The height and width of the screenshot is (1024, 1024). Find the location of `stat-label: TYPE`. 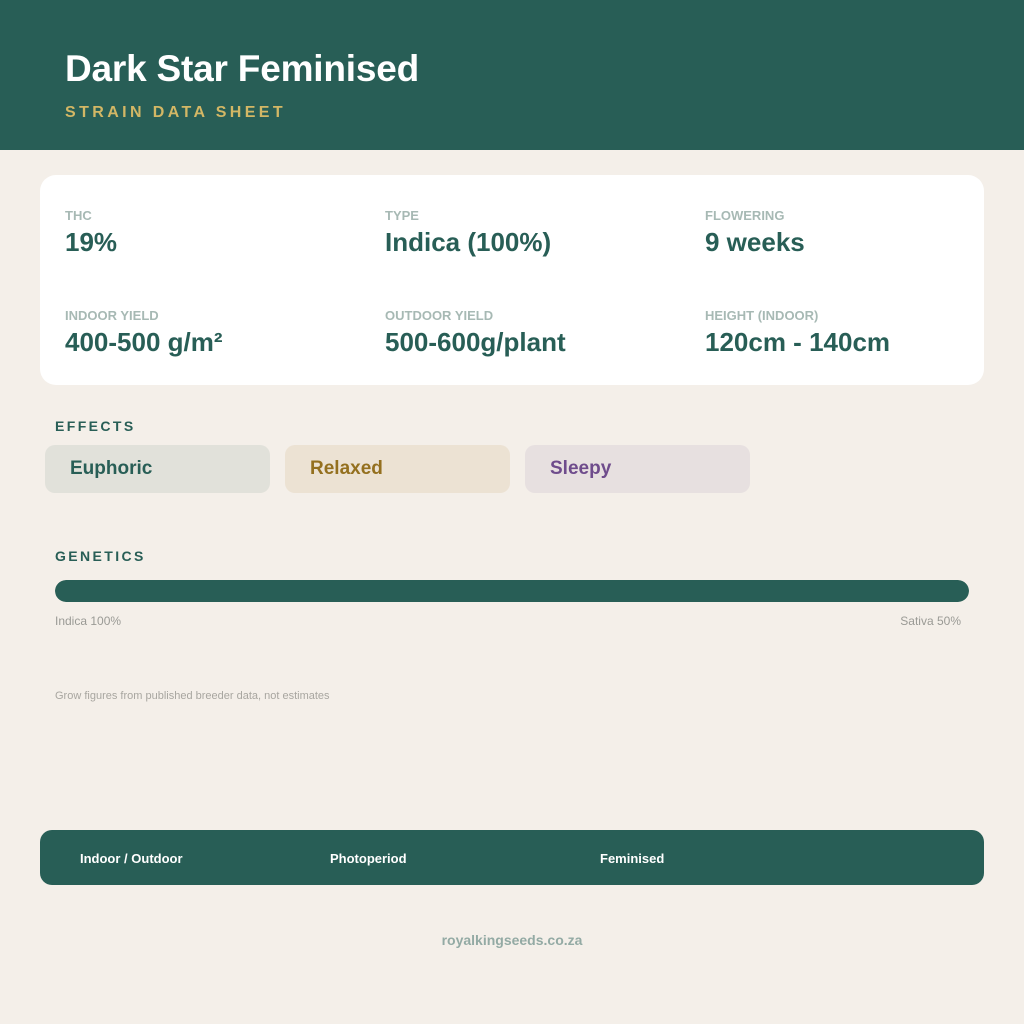

stat-label: TYPE is located at coordinates (402, 215).